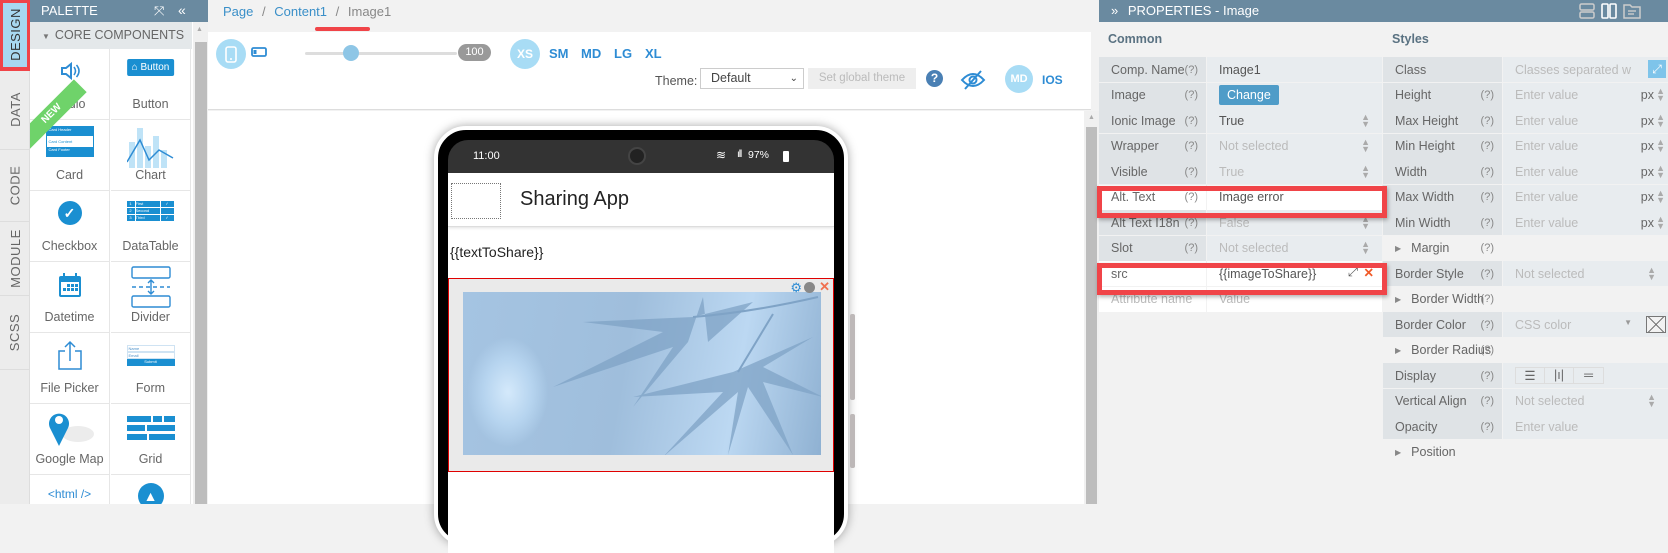  Describe the element at coordinates (476, 201) in the screenshot. I see `header-placeholder` at that location.